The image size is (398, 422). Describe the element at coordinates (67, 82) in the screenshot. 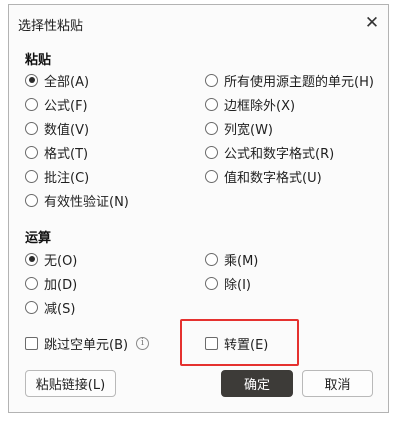

I see `radio-label: 全部(A)` at that location.